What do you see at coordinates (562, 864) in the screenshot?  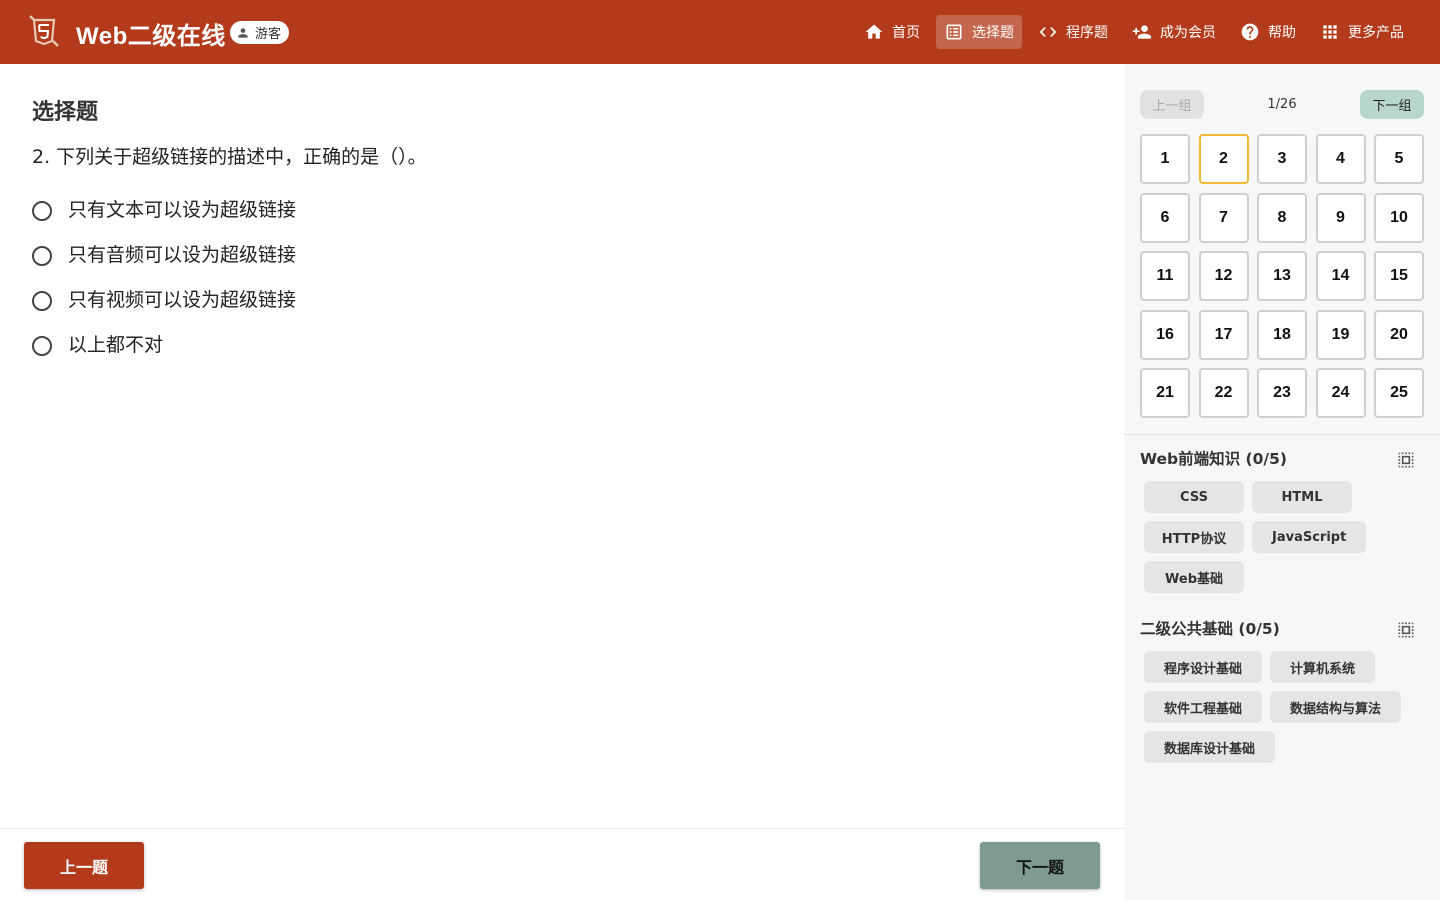 I see `question-footer: 上一题 下一题` at bounding box center [562, 864].